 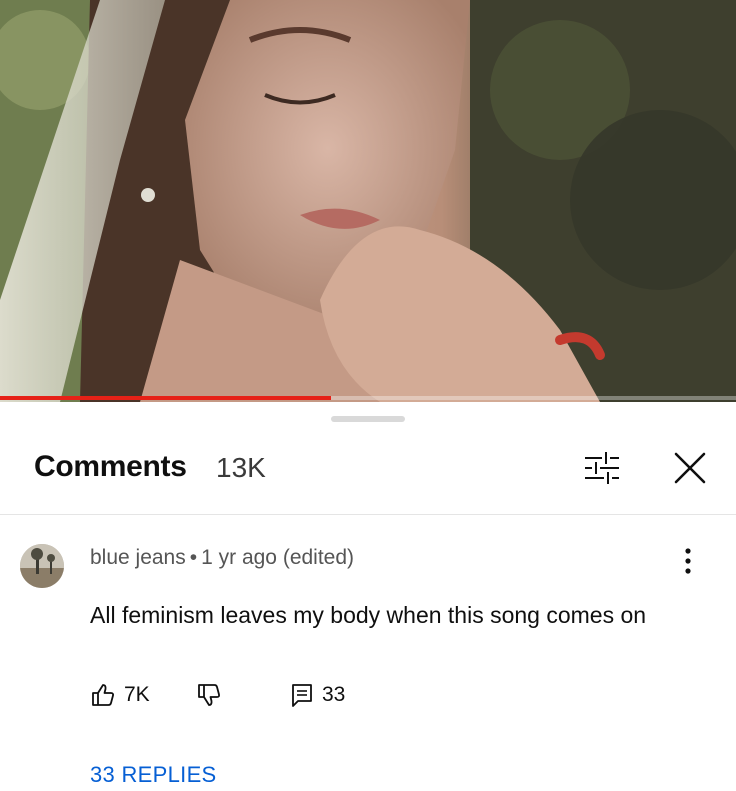 I want to click on like-count: 7K, so click(x=137, y=694).